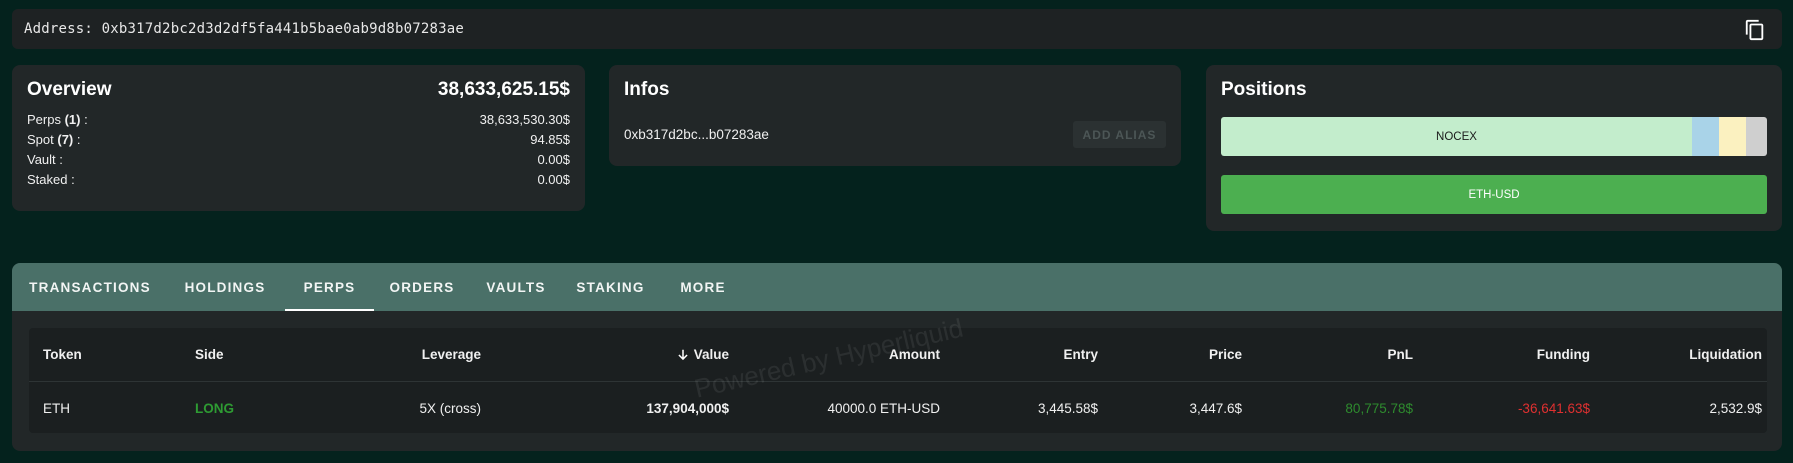 This screenshot has width=1793, height=463. I want to click on tab-staking: STAKING, so click(610, 287).